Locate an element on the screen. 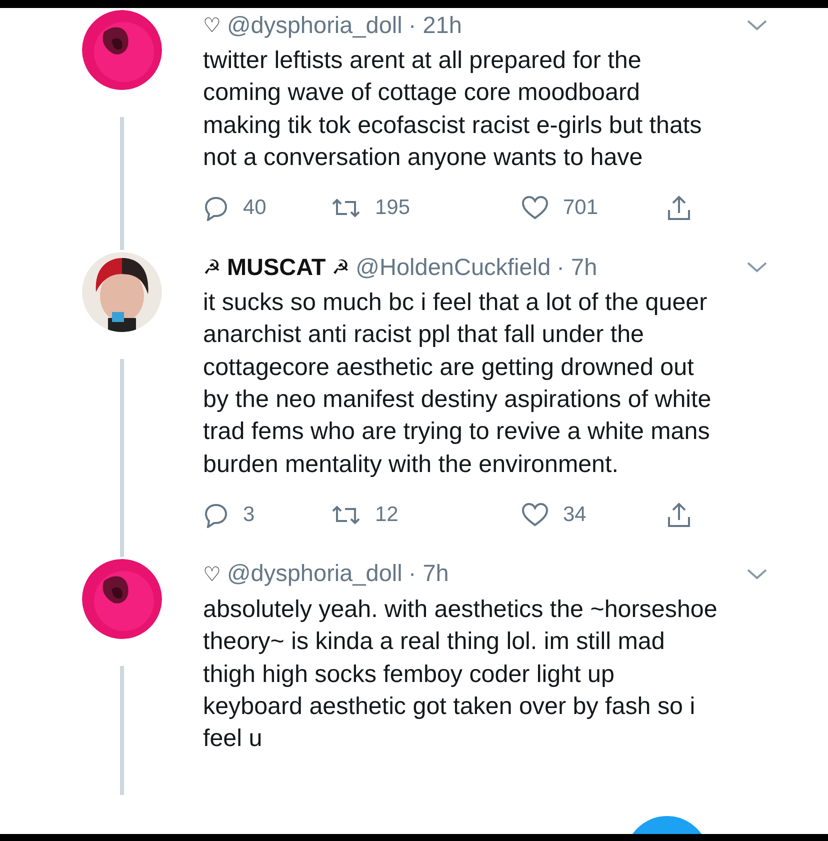 The height and width of the screenshot is (841, 828). like-count: 701 is located at coordinates (580, 208).